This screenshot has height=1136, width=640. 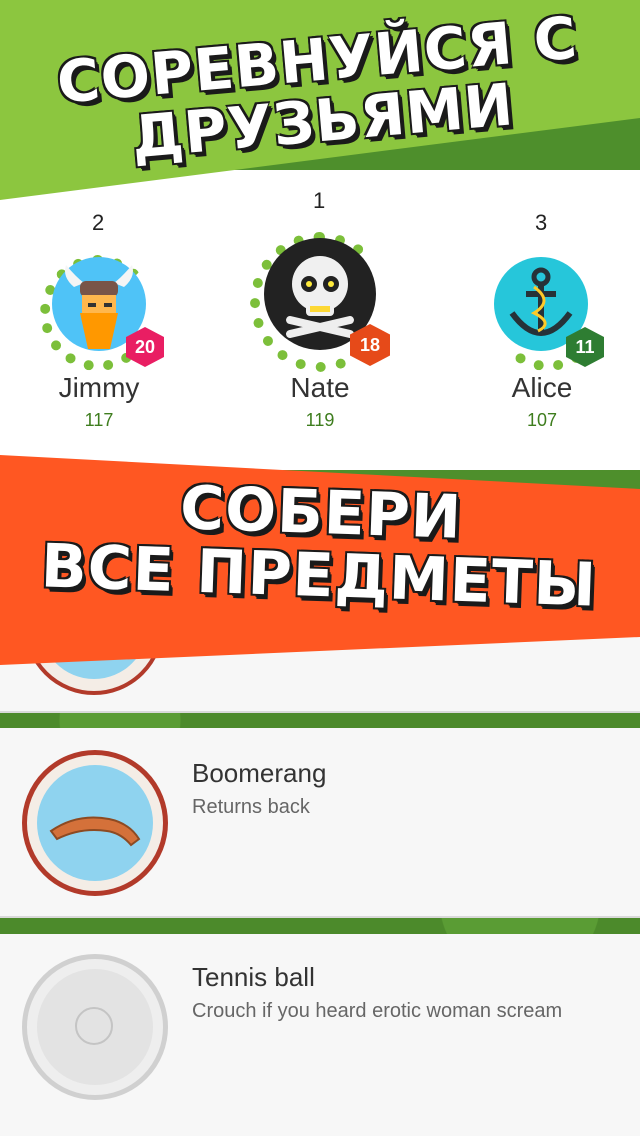 What do you see at coordinates (319, 200) in the screenshot?
I see `rank-1: 1` at bounding box center [319, 200].